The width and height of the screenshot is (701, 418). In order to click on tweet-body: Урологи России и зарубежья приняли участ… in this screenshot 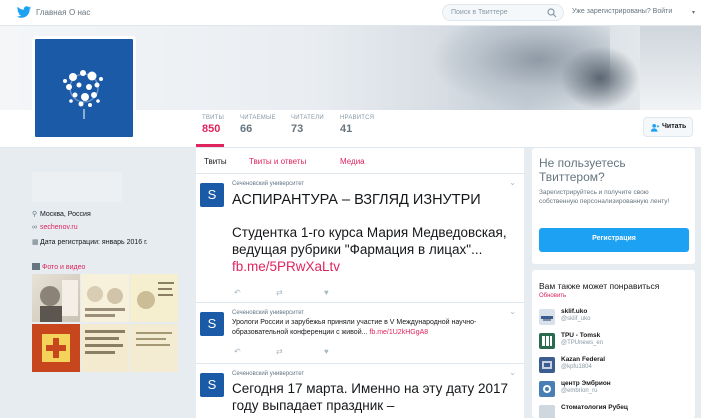, I will do `click(354, 327)`.